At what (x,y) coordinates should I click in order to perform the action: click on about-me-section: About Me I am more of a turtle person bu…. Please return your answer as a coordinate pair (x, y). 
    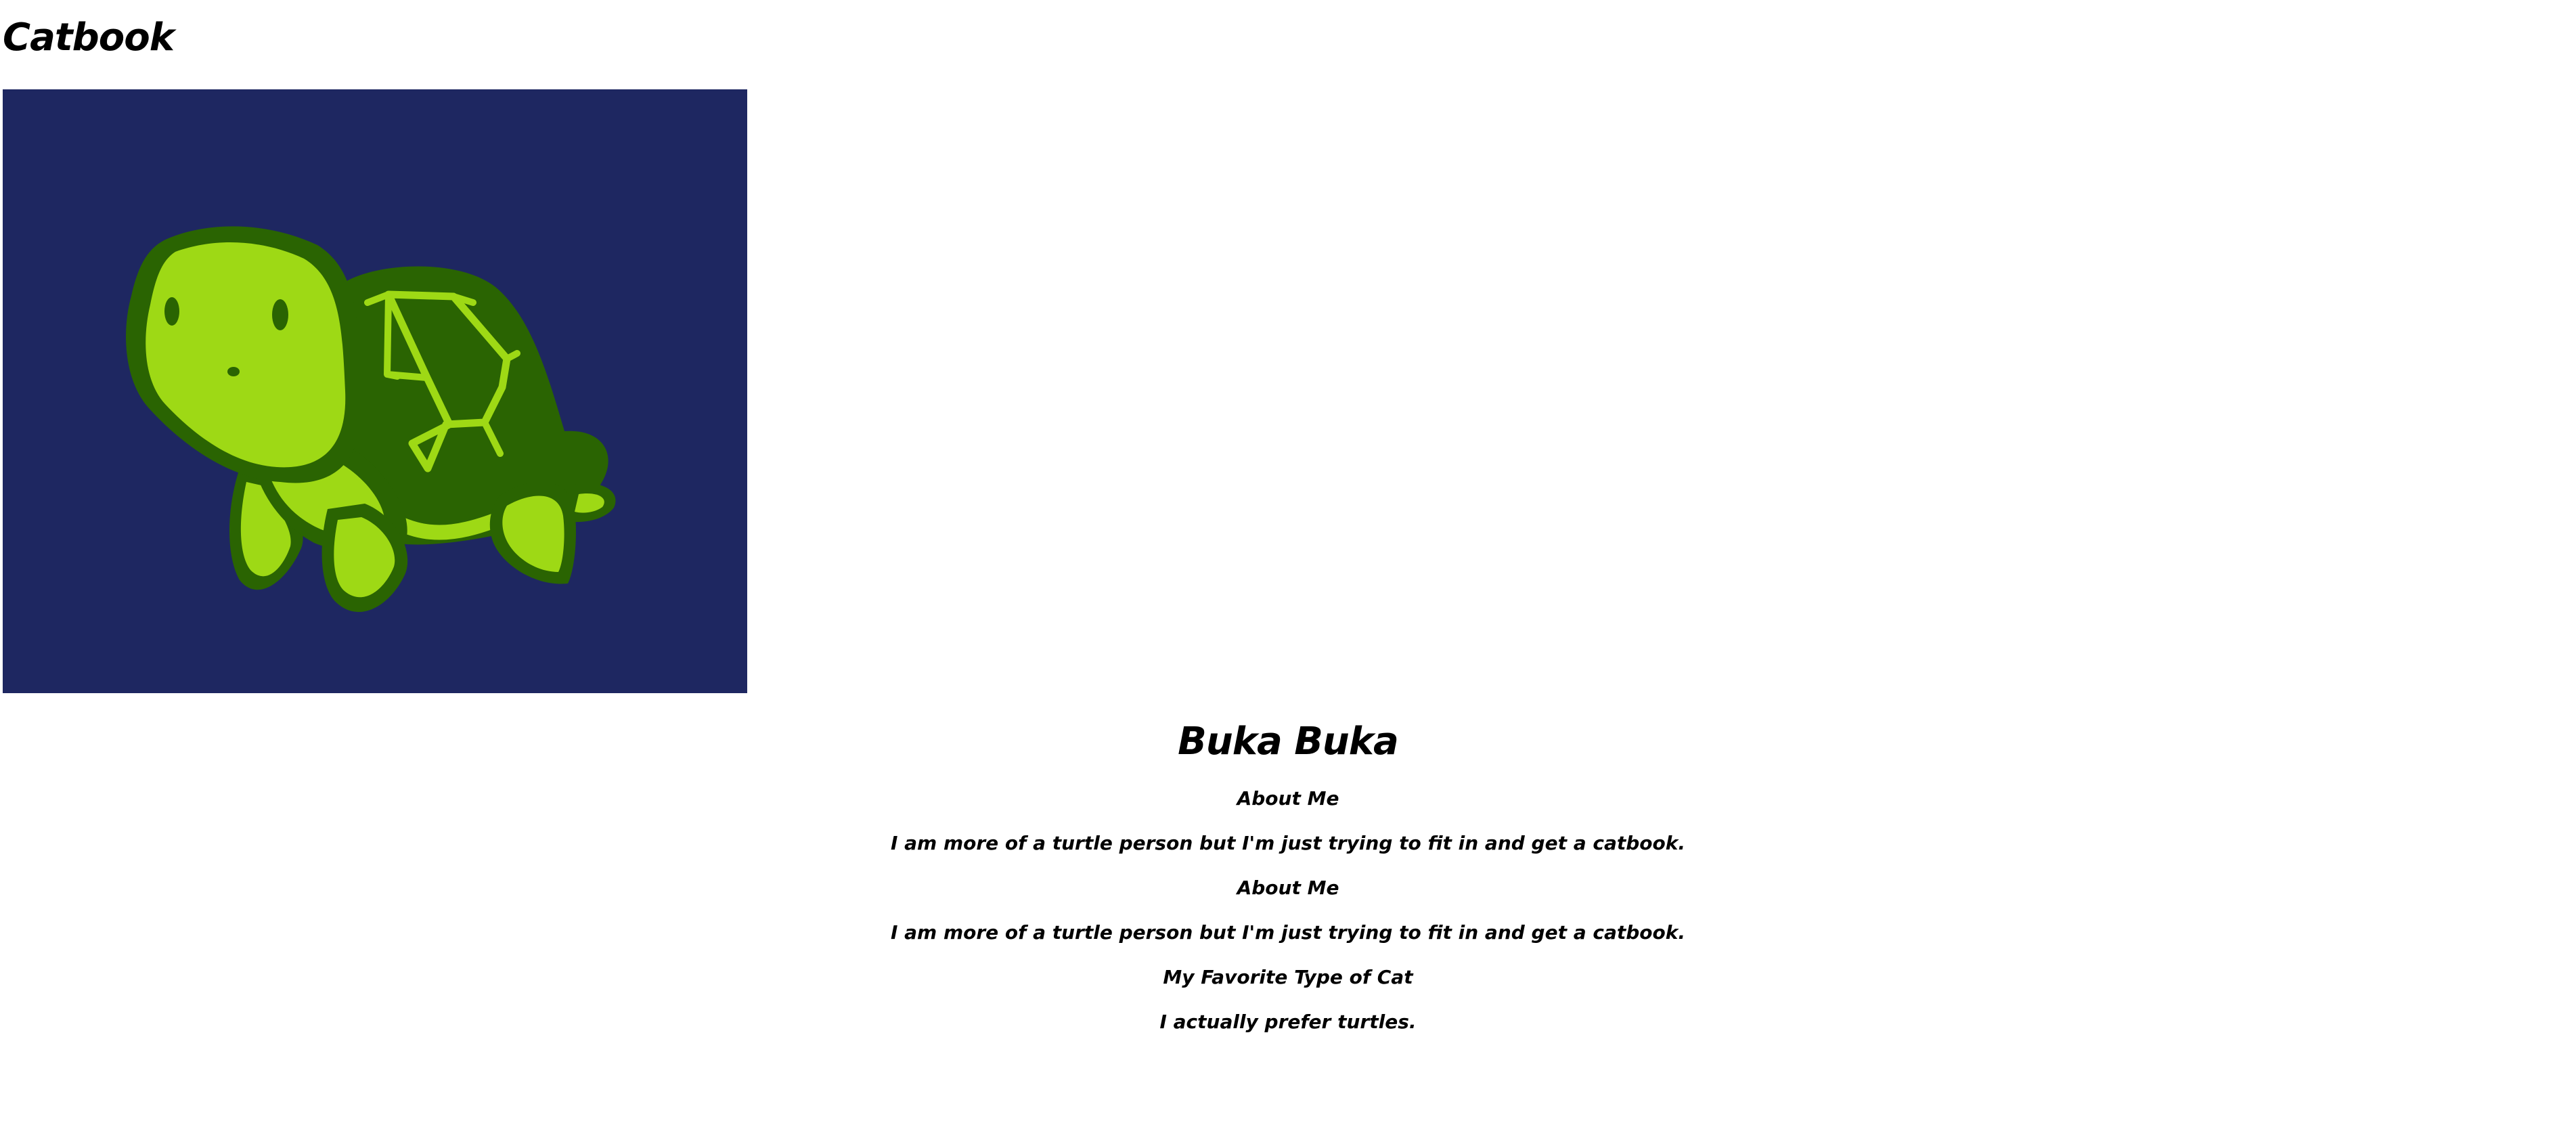
    Looking at the image, I should click on (1288, 821).